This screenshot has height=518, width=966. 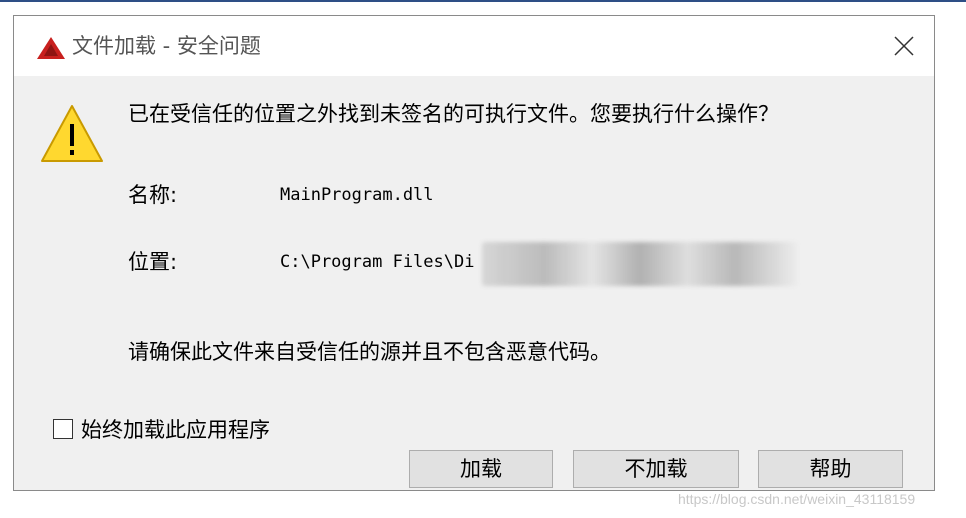 I want to click on help-button: 帮助, so click(x=830, y=469).